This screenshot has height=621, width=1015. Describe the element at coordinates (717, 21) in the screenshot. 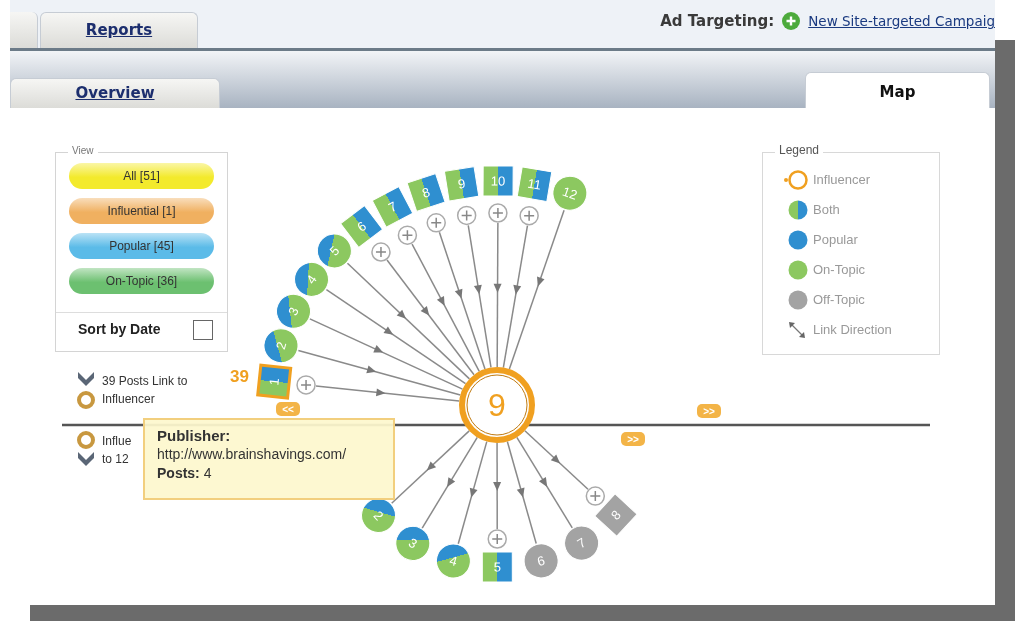

I see `ad-targeting-label: Ad Targeting:` at that location.